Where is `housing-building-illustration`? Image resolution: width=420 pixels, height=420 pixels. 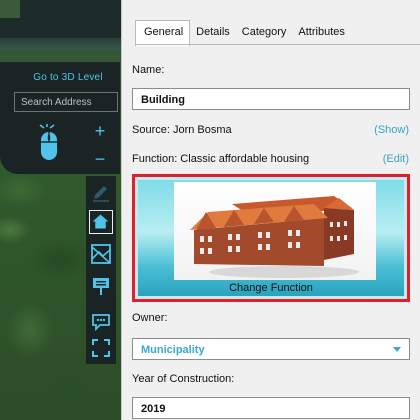
housing-building-illustration is located at coordinates (275, 231).